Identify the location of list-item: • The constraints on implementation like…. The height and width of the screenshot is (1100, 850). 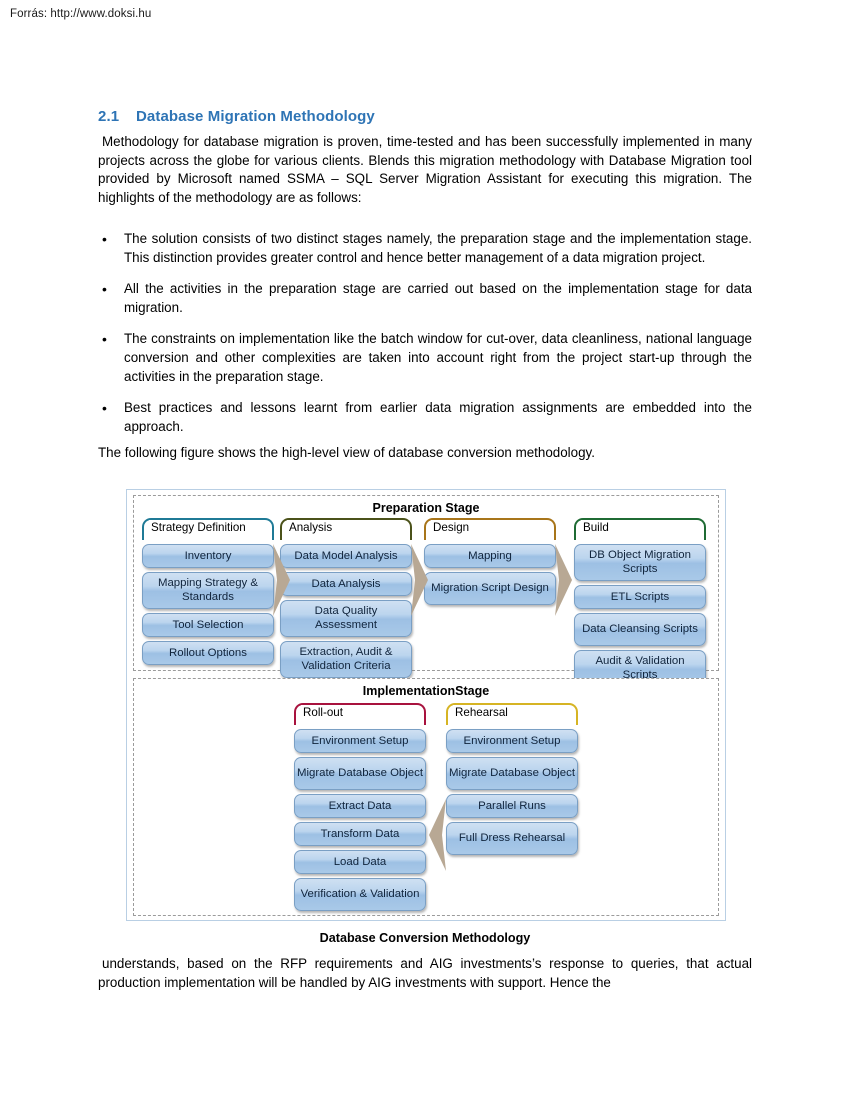
(425, 358).